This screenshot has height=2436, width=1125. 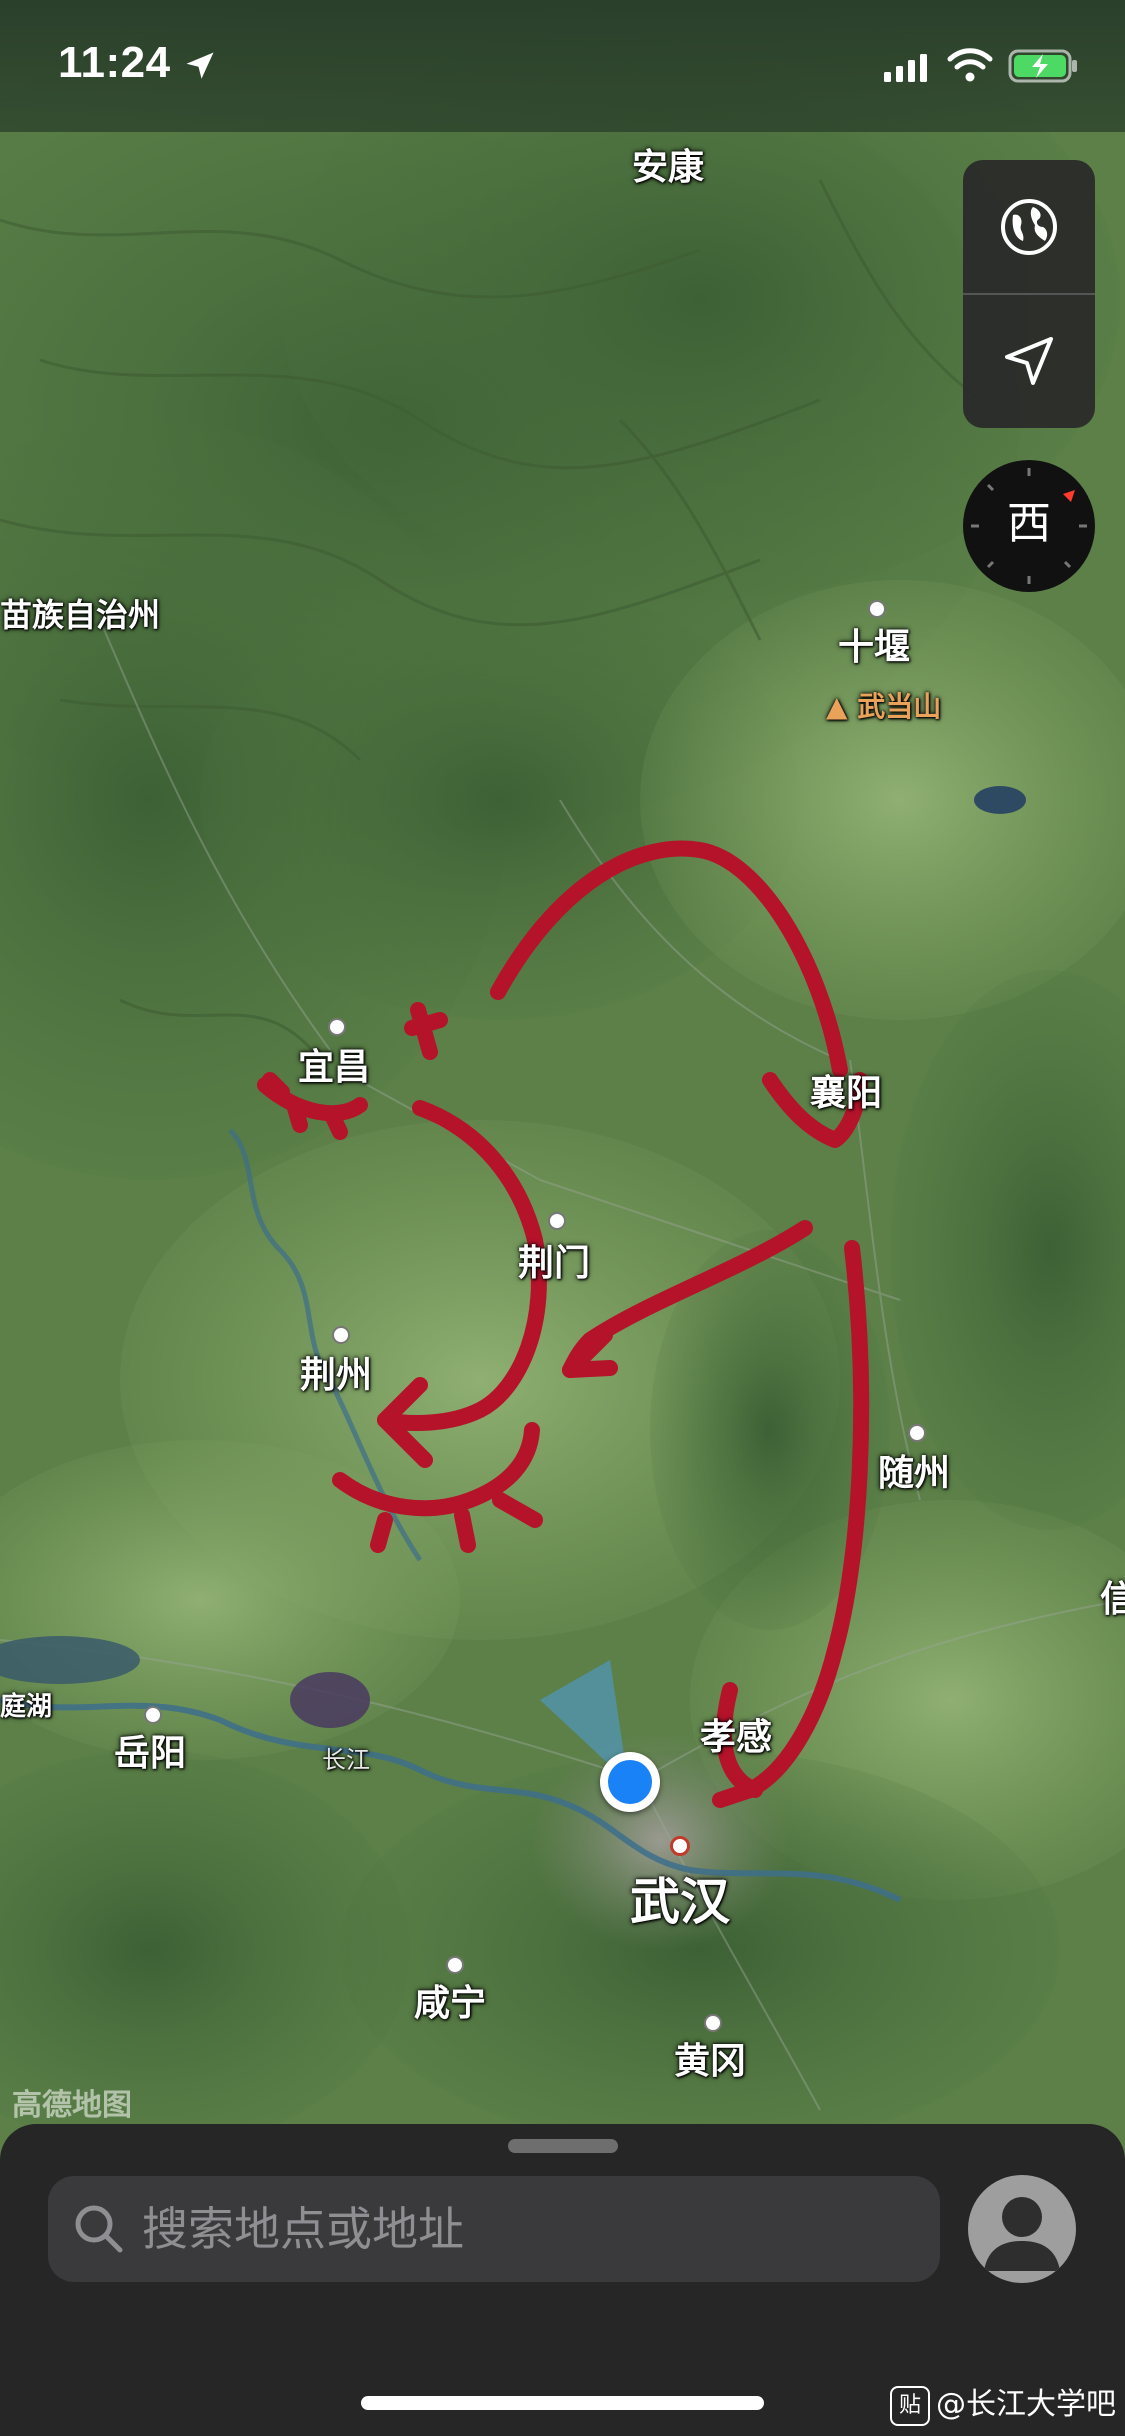 What do you see at coordinates (341, 1335) in the screenshot?
I see `dot-jingzhou` at bounding box center [341, 1335].